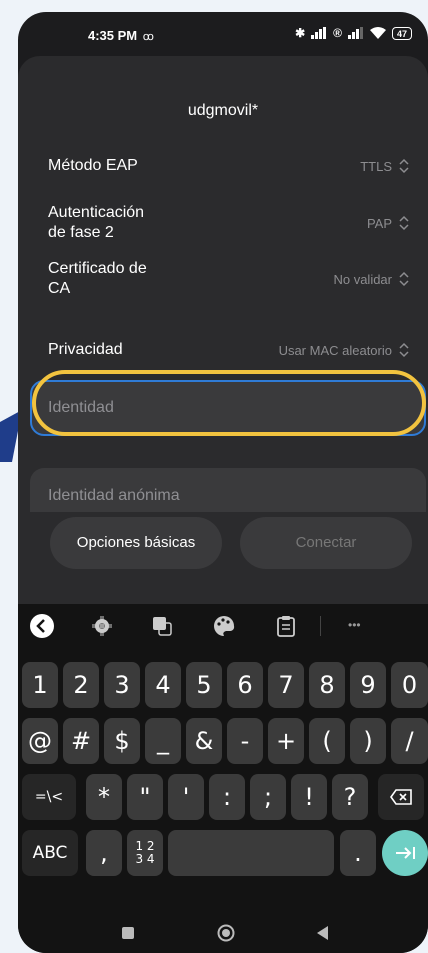 Image resolution: width=428 pixels, height=953 pixels. What do you see at coordinates (226, 933) in the screenshot?
I see `home-icon` at bounding box center [226, 933].